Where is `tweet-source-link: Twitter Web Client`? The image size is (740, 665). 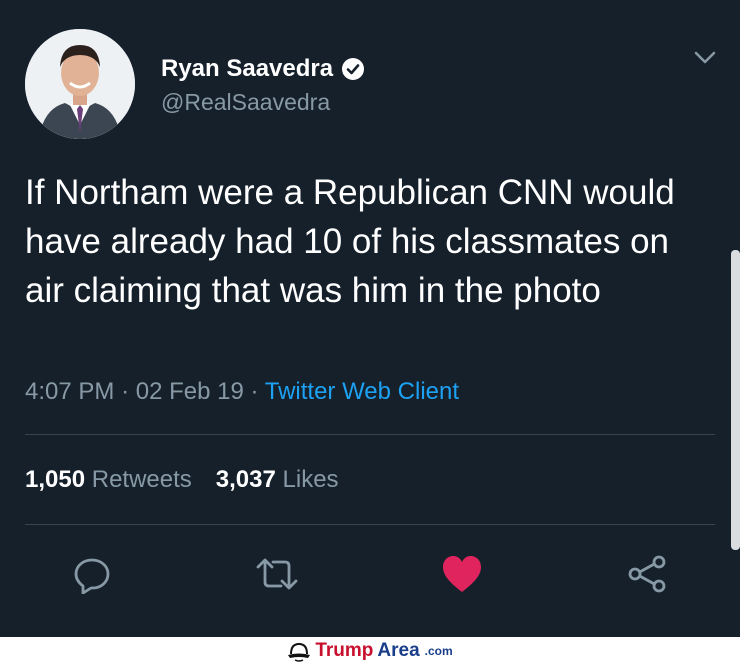 tweet-source-link: Twitter Web Client is located at coordinates (362, 391).